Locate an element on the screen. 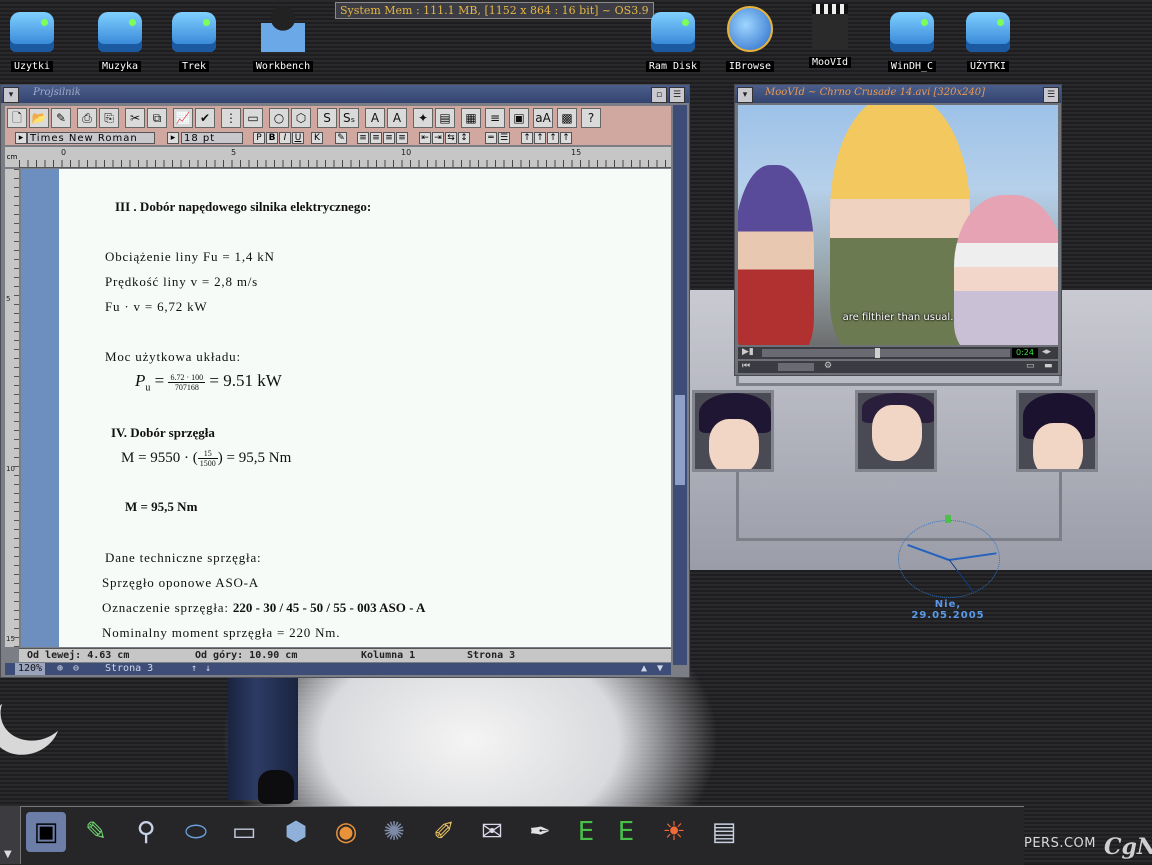 The width and height of the screenshot is (1152, 865). desktop-icon-ibrowse: IBrowse is located at coordinates (750, 39).